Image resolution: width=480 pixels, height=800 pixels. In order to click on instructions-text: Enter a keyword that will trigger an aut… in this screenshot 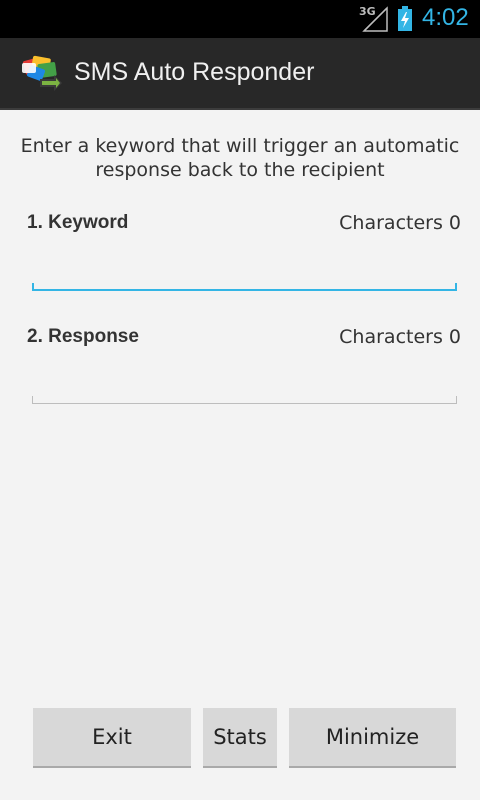, I will do `click(240, 158)`.